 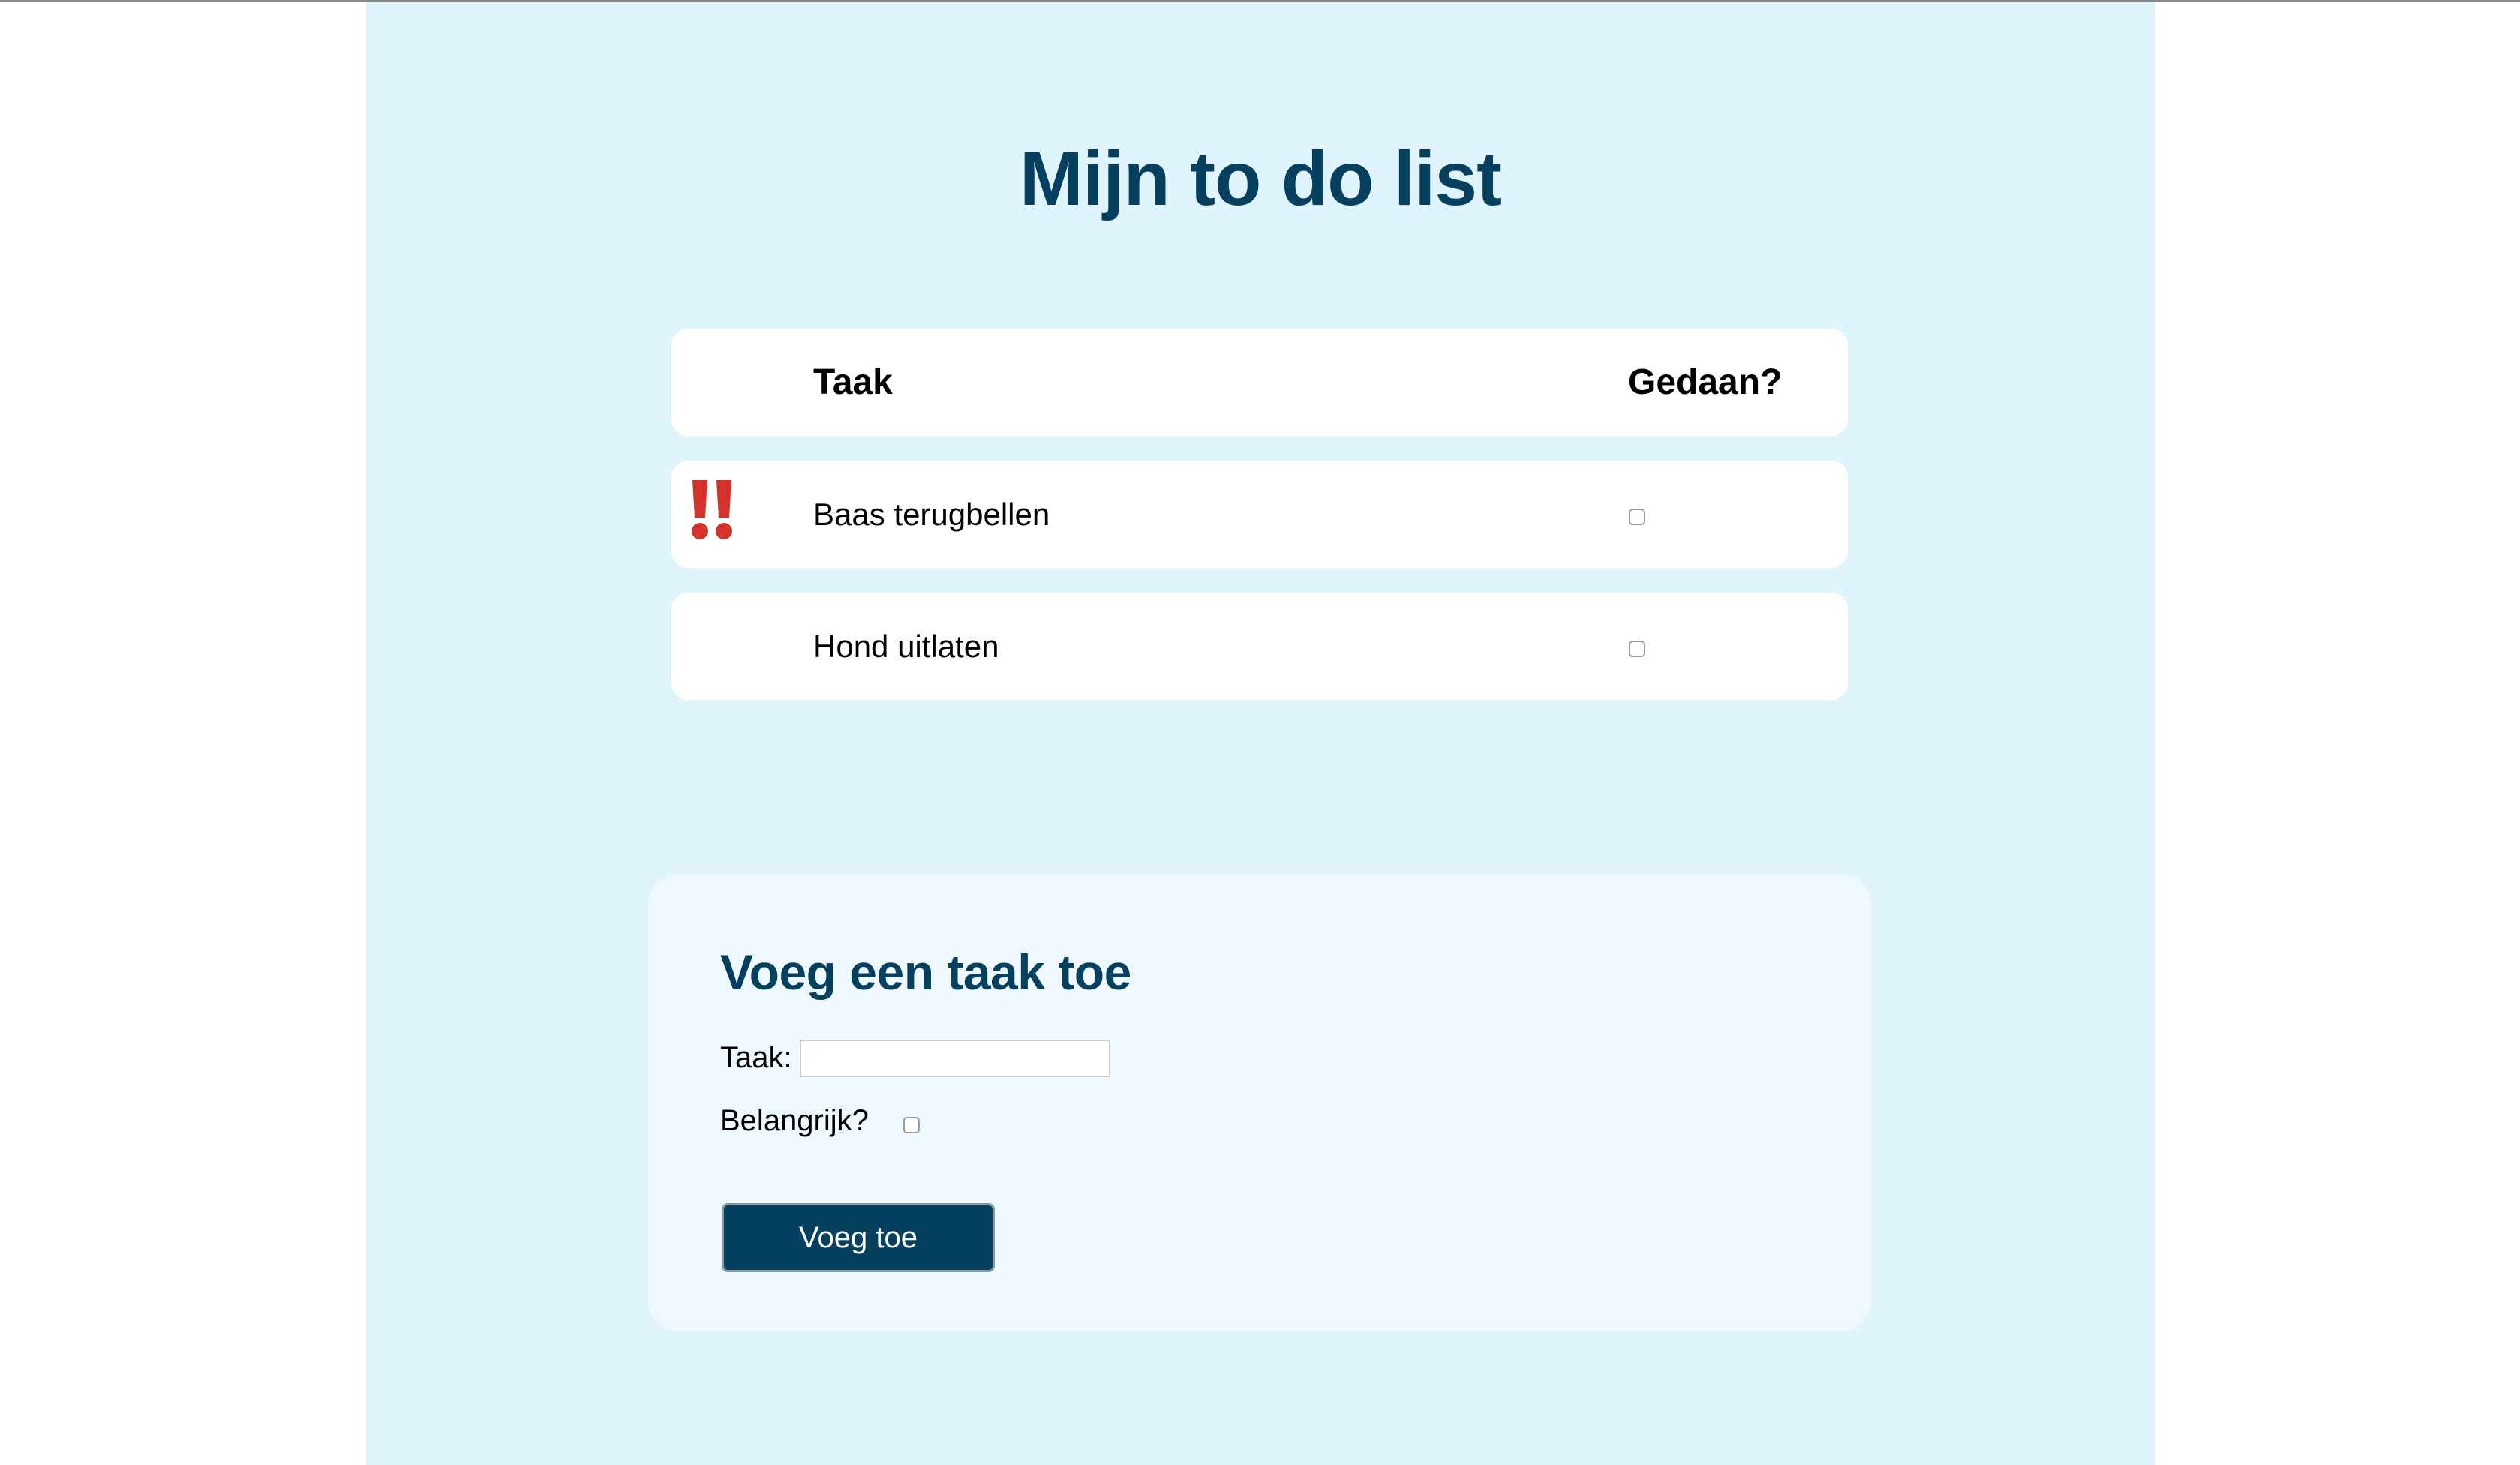 What do you see at coordinates (906, 646) in the screenshot?
I see `task-label: Hond uitlaten` at bounding box center [906, 646].